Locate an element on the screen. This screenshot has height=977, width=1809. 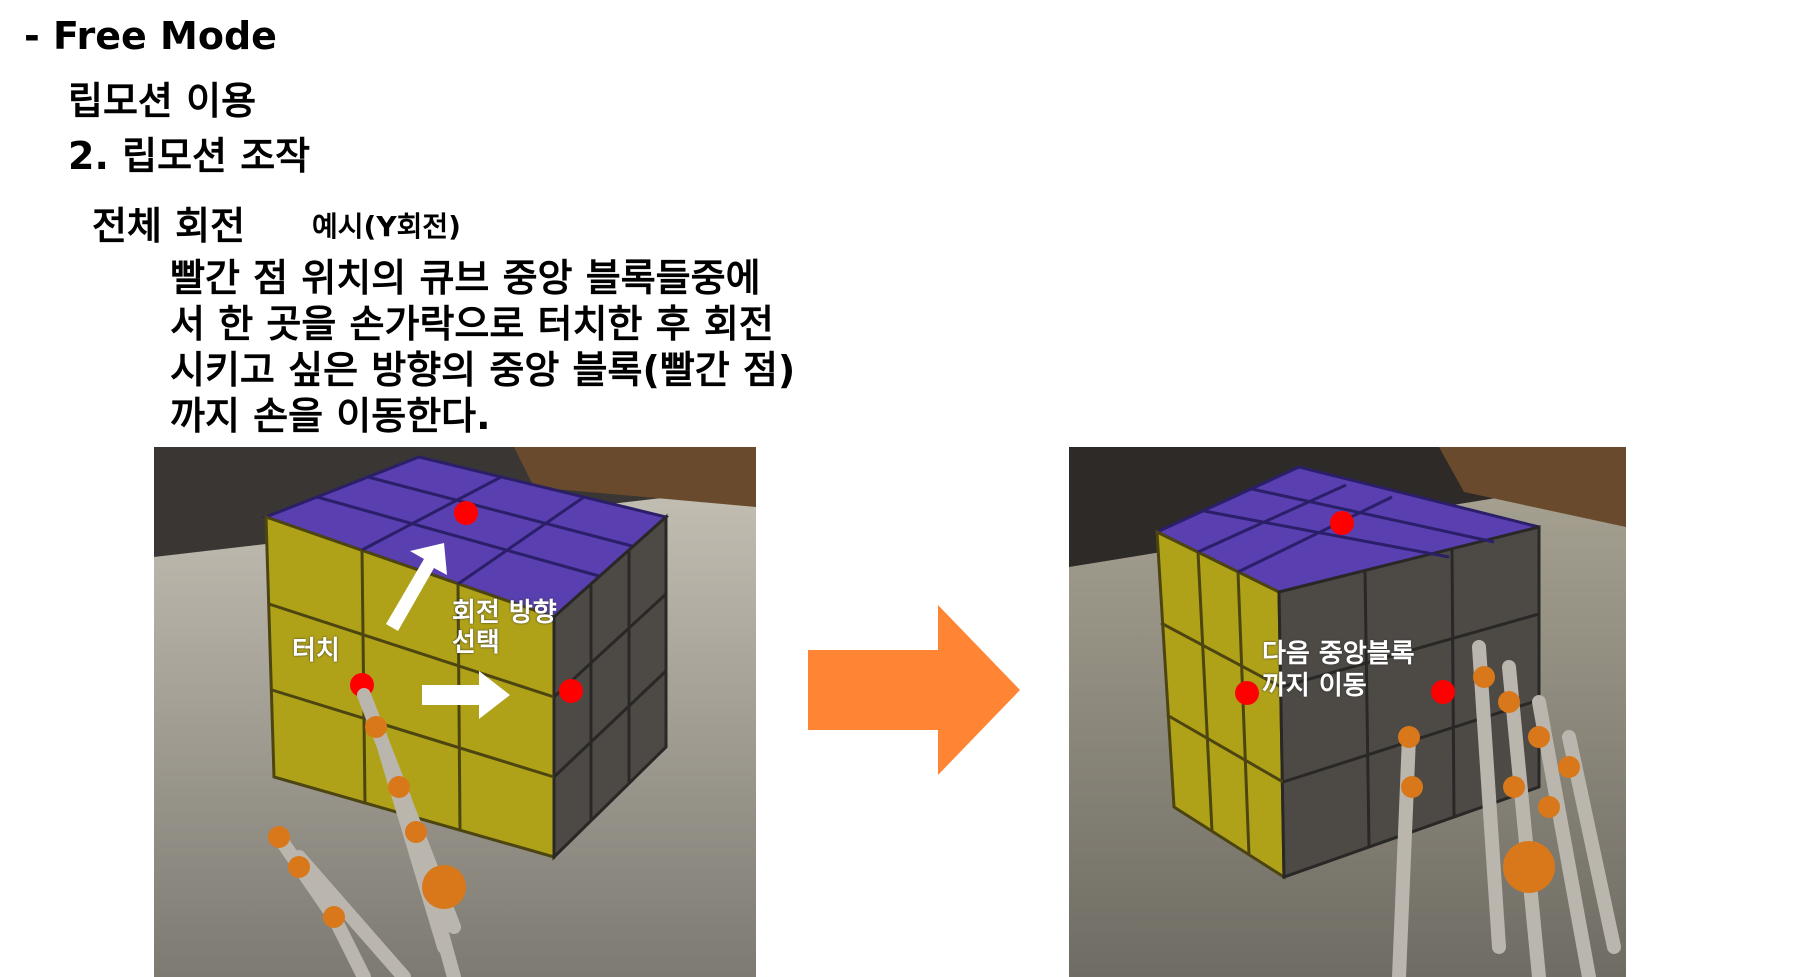
red-marker-front is located at coordinates (1247, 693).